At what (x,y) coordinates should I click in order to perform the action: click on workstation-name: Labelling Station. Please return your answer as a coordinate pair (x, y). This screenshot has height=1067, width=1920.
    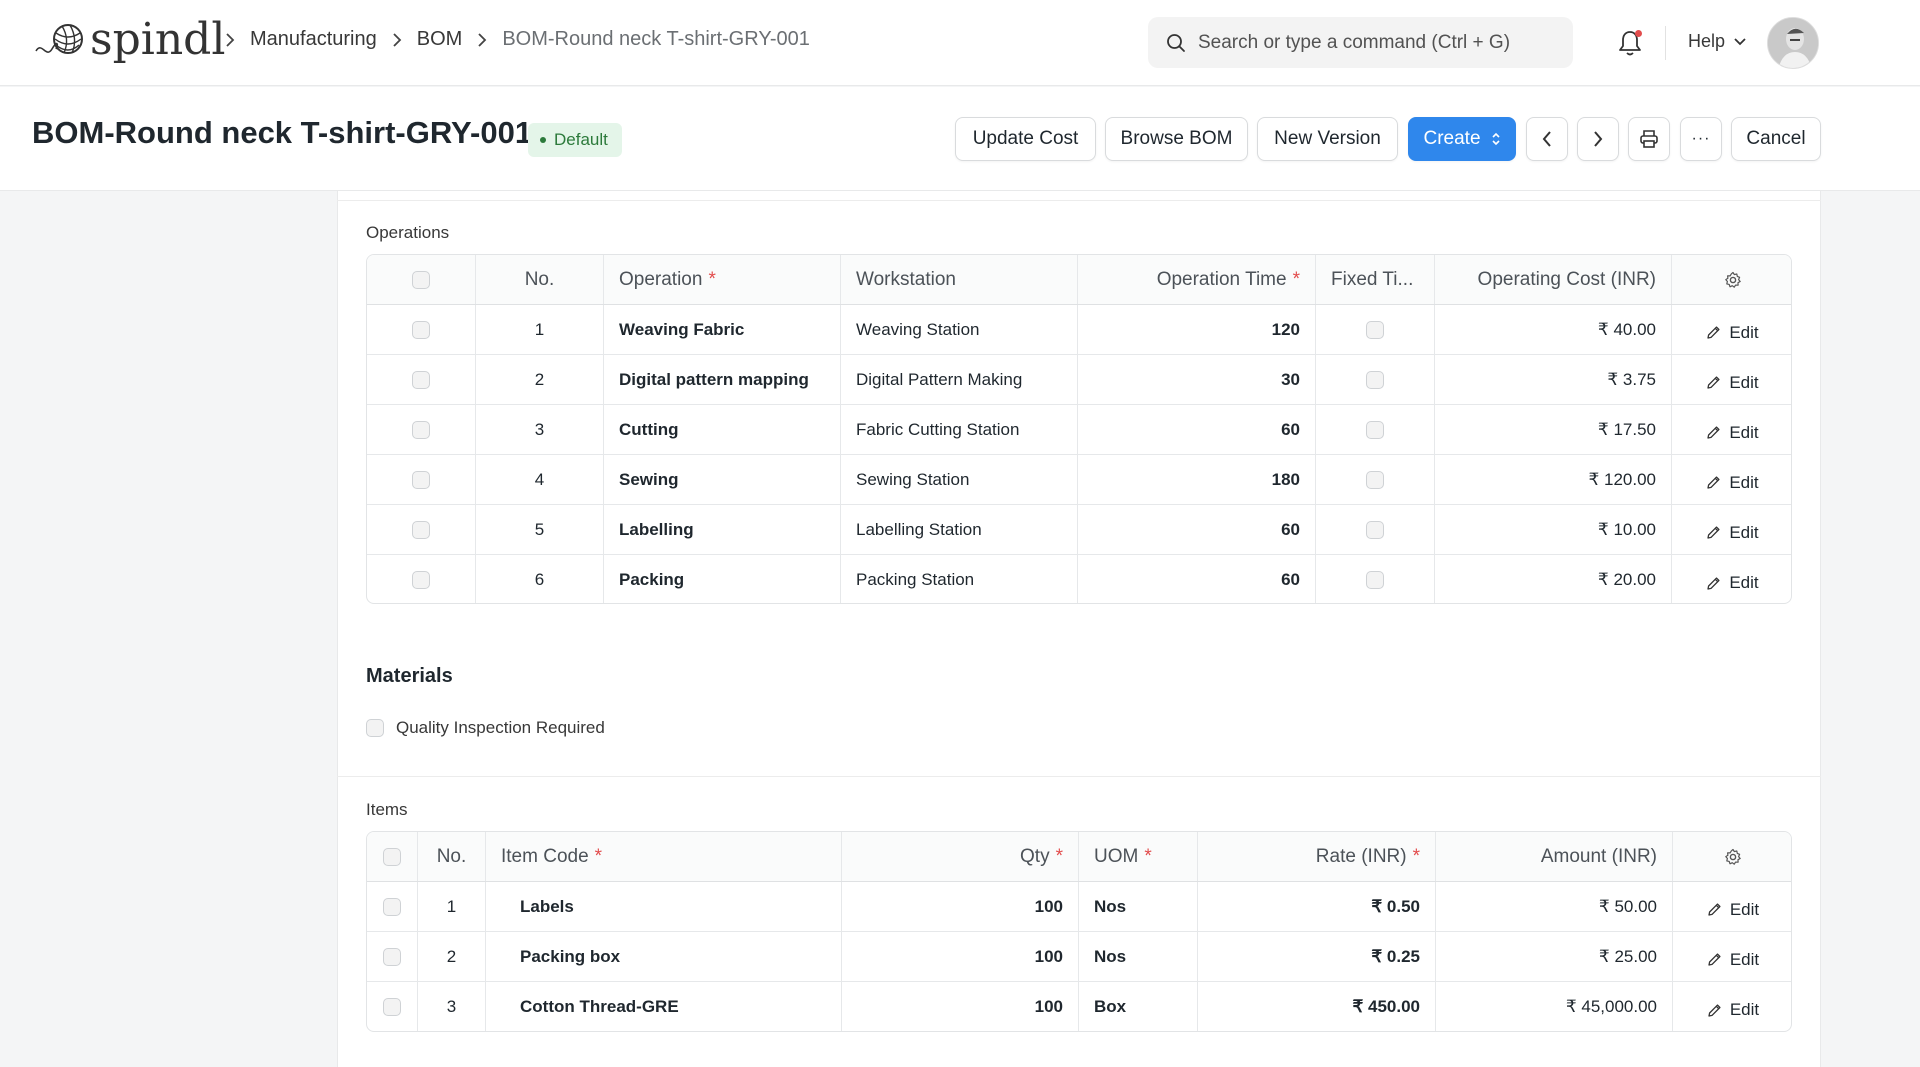
    Looking at the image, I should click on (959, 529).